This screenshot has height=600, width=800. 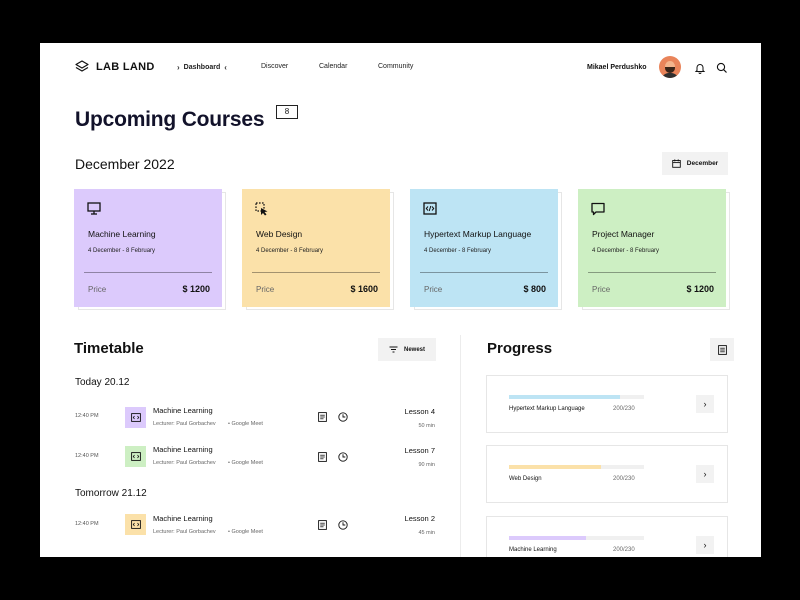 I want to click on progress-title: Progress, so click(x=519, y=348).